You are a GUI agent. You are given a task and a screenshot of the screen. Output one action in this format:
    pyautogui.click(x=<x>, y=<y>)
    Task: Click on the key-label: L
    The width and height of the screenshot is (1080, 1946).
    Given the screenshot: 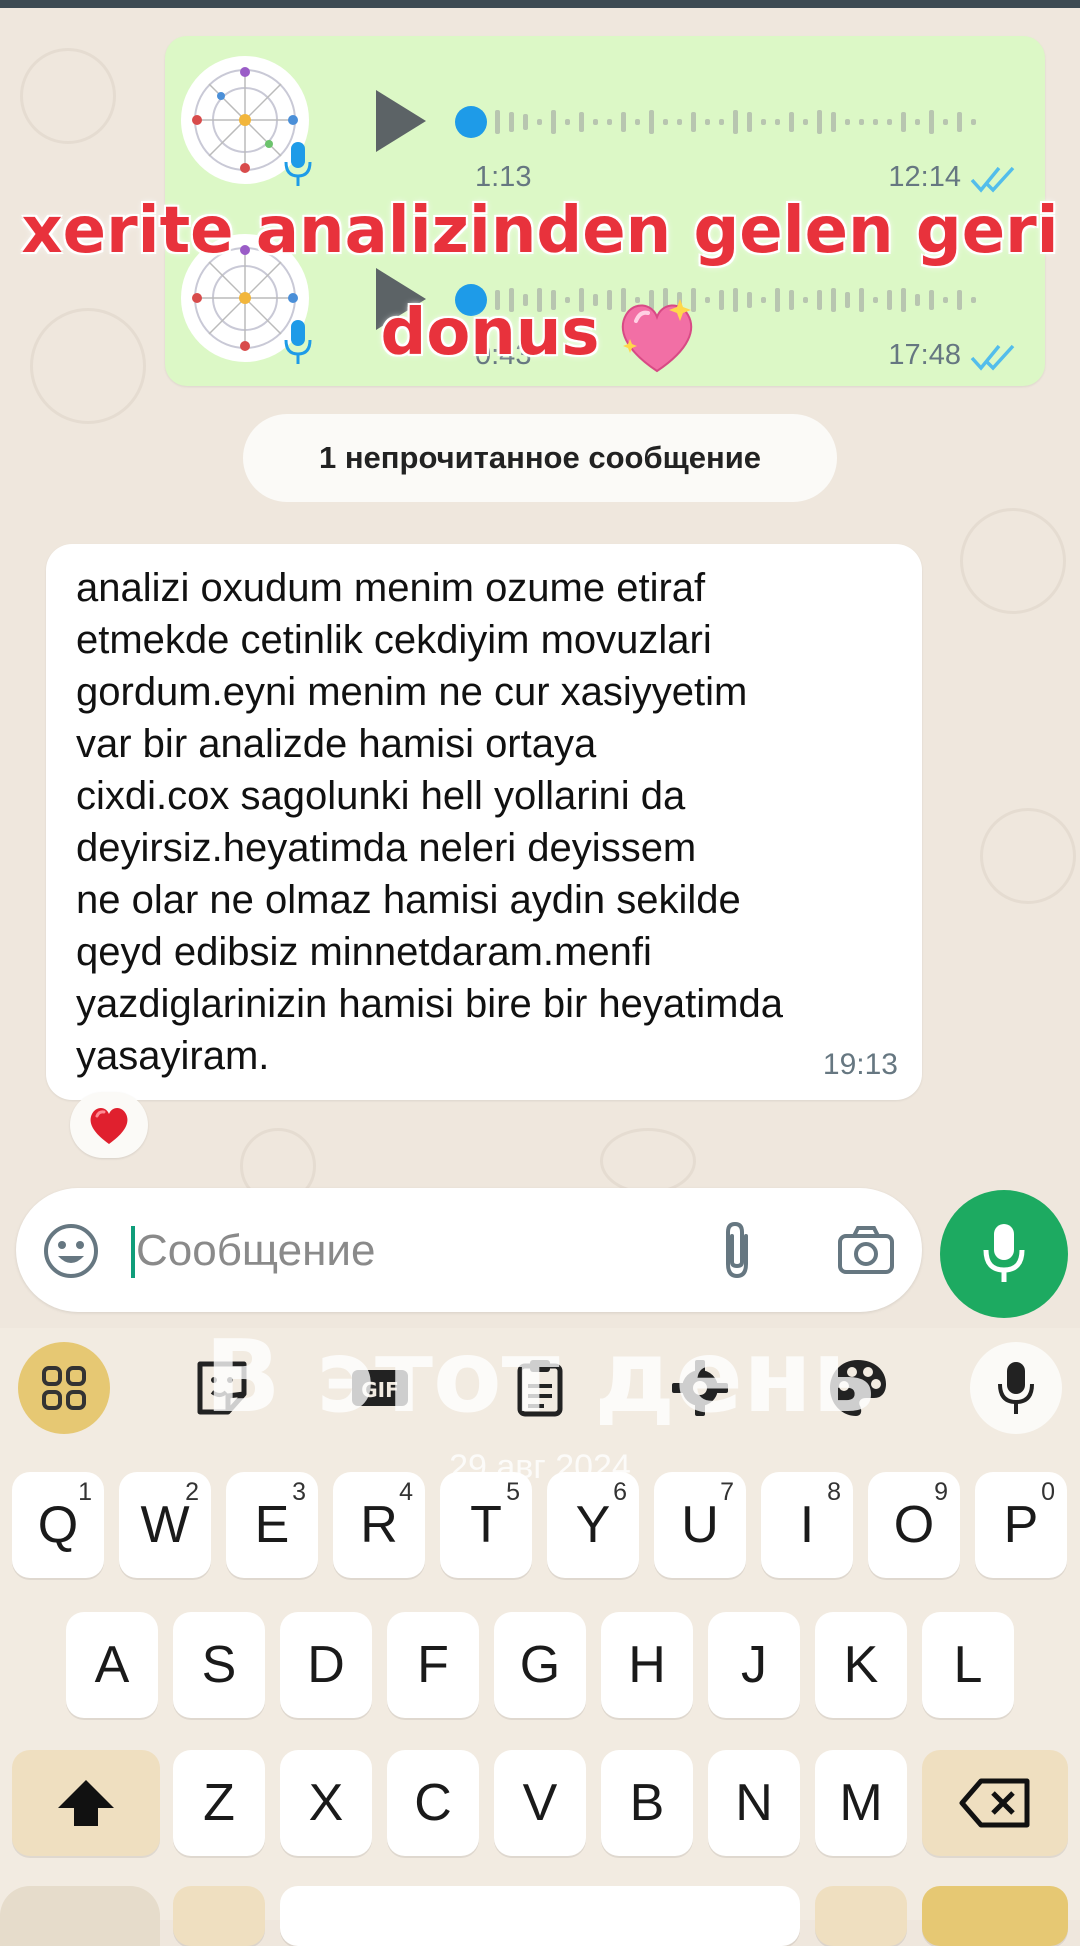 What is the action you would take?
    pyautogui.click(x=968, y=1665)
    